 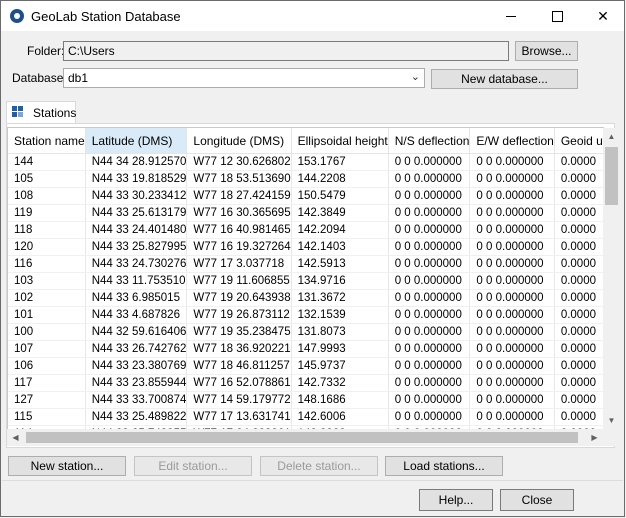 What do you see at coordinates (239, 247) in the screenshot?
I see `table-cell: W77 16 19.327264` at bounding box center [239, 247].